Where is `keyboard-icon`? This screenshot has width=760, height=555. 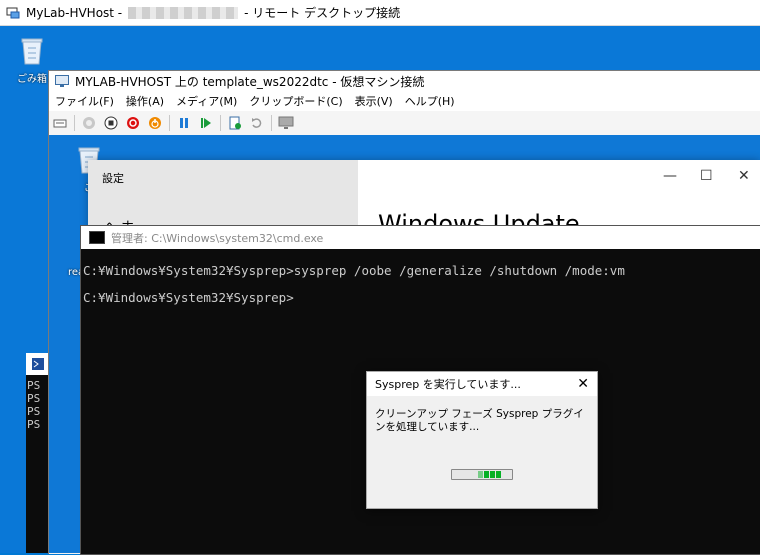 keyboard-icon is located at coordinates (60, 123).